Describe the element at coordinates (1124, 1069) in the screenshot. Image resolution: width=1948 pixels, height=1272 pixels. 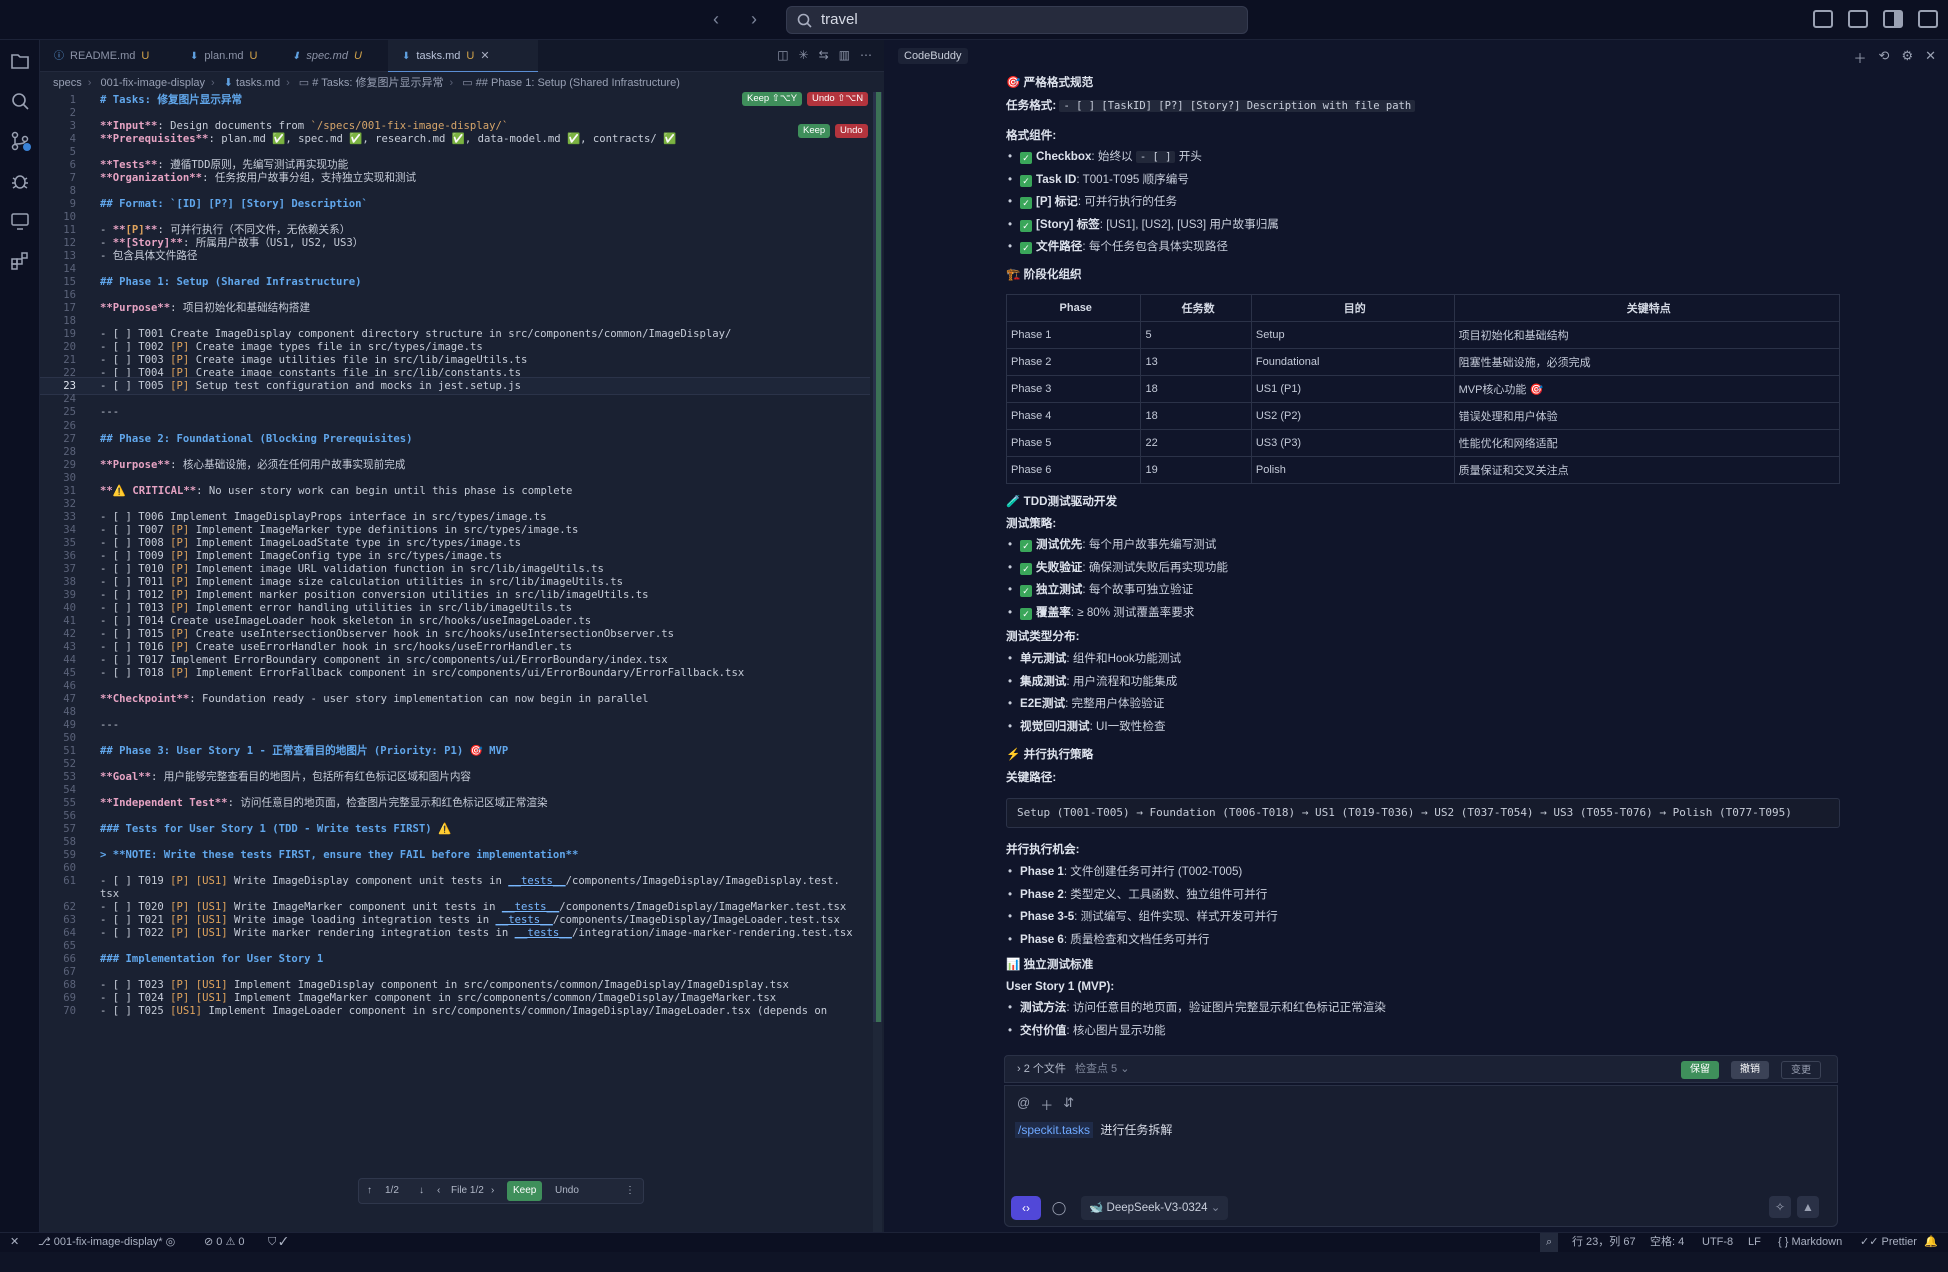
I see `chevron-down-icon: ⌄` at that location.